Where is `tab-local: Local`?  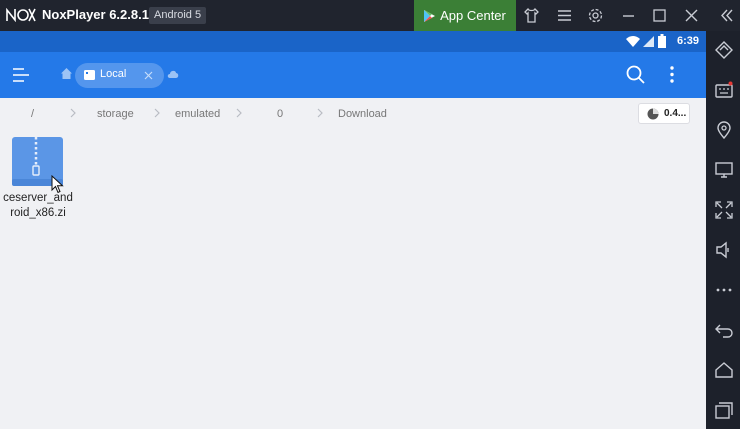 tab-local: Local is located at coordinates (119, 75).